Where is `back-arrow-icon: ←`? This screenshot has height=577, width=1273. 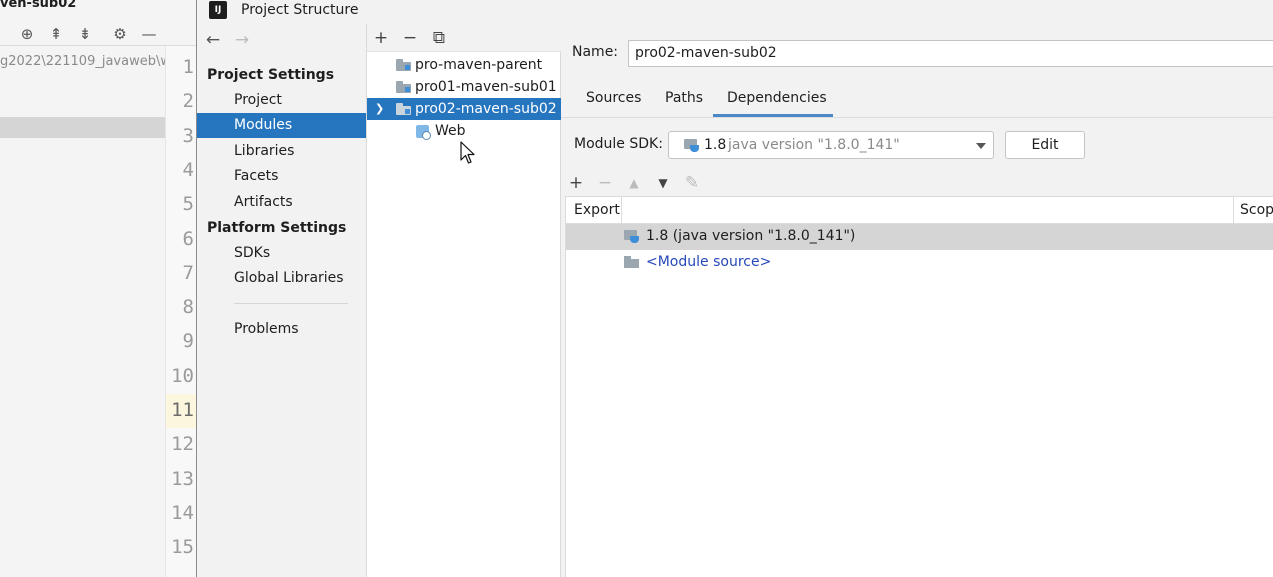
back-arrow-icon: ← is located at coordinates (213, 40).